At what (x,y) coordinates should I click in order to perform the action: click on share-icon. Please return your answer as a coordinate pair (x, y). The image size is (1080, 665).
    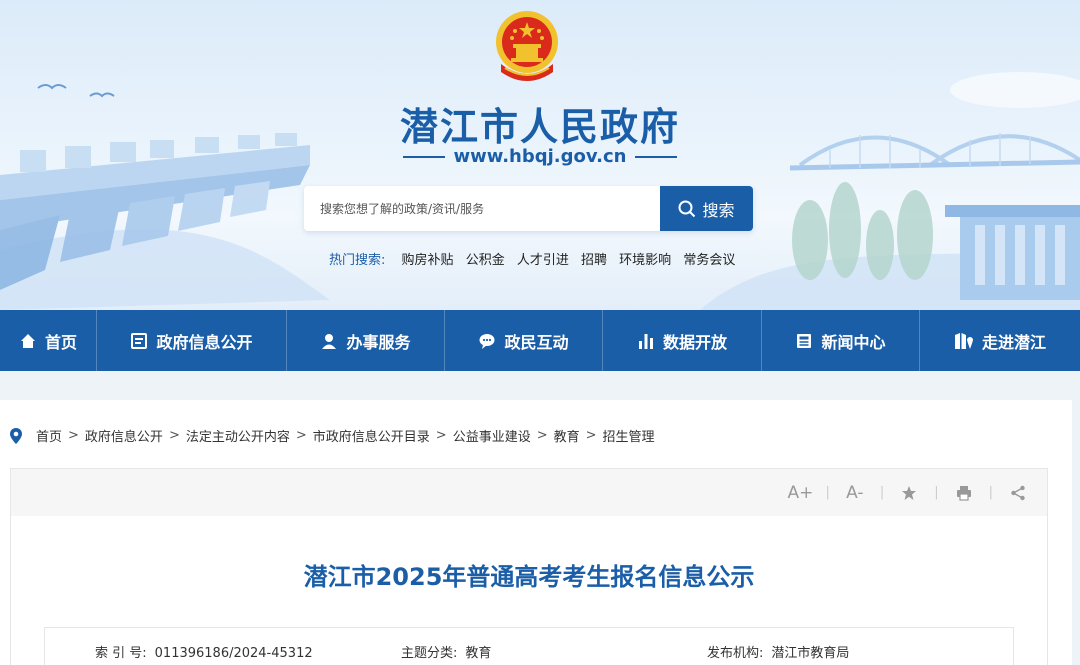
    Looking at the image, I should click on (1018, 492).